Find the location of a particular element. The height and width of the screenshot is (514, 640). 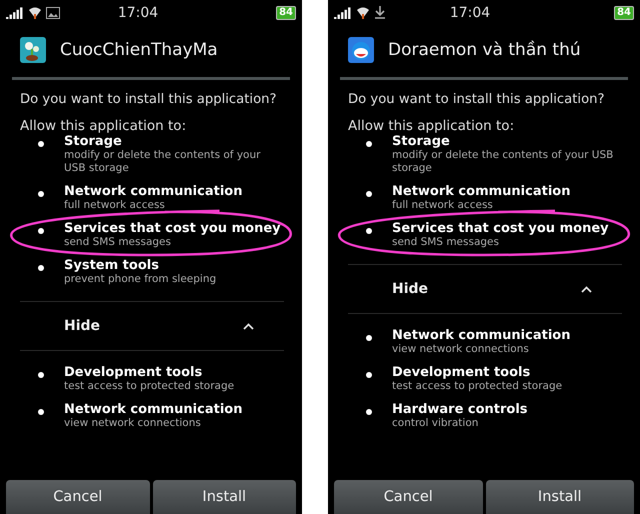

permission-description: prevent phone from sleeping is located at coordinates (141, 279).